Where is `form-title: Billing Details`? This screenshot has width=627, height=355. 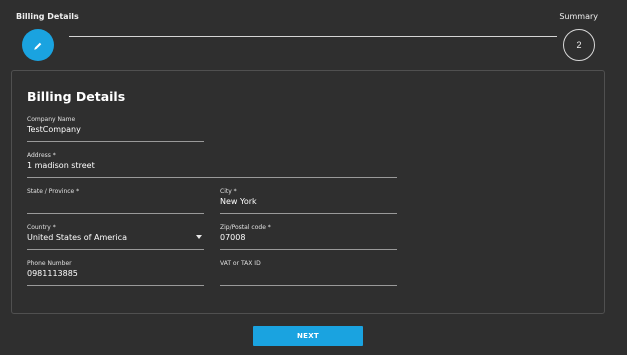
form-title: Billing Details is located at coordinates (76, 96).